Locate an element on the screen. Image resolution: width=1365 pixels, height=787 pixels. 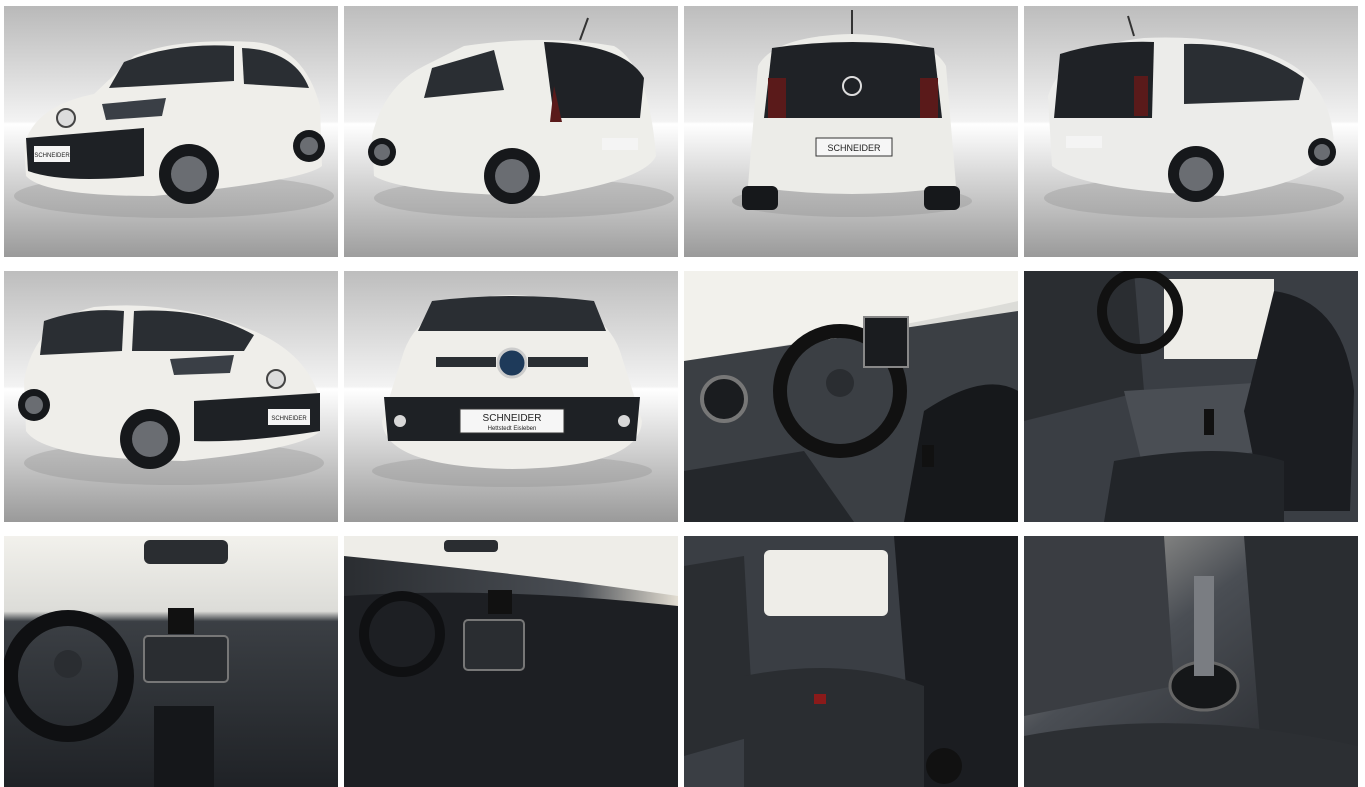
photo-dashboard-steering is located at coordinates (851, 396).